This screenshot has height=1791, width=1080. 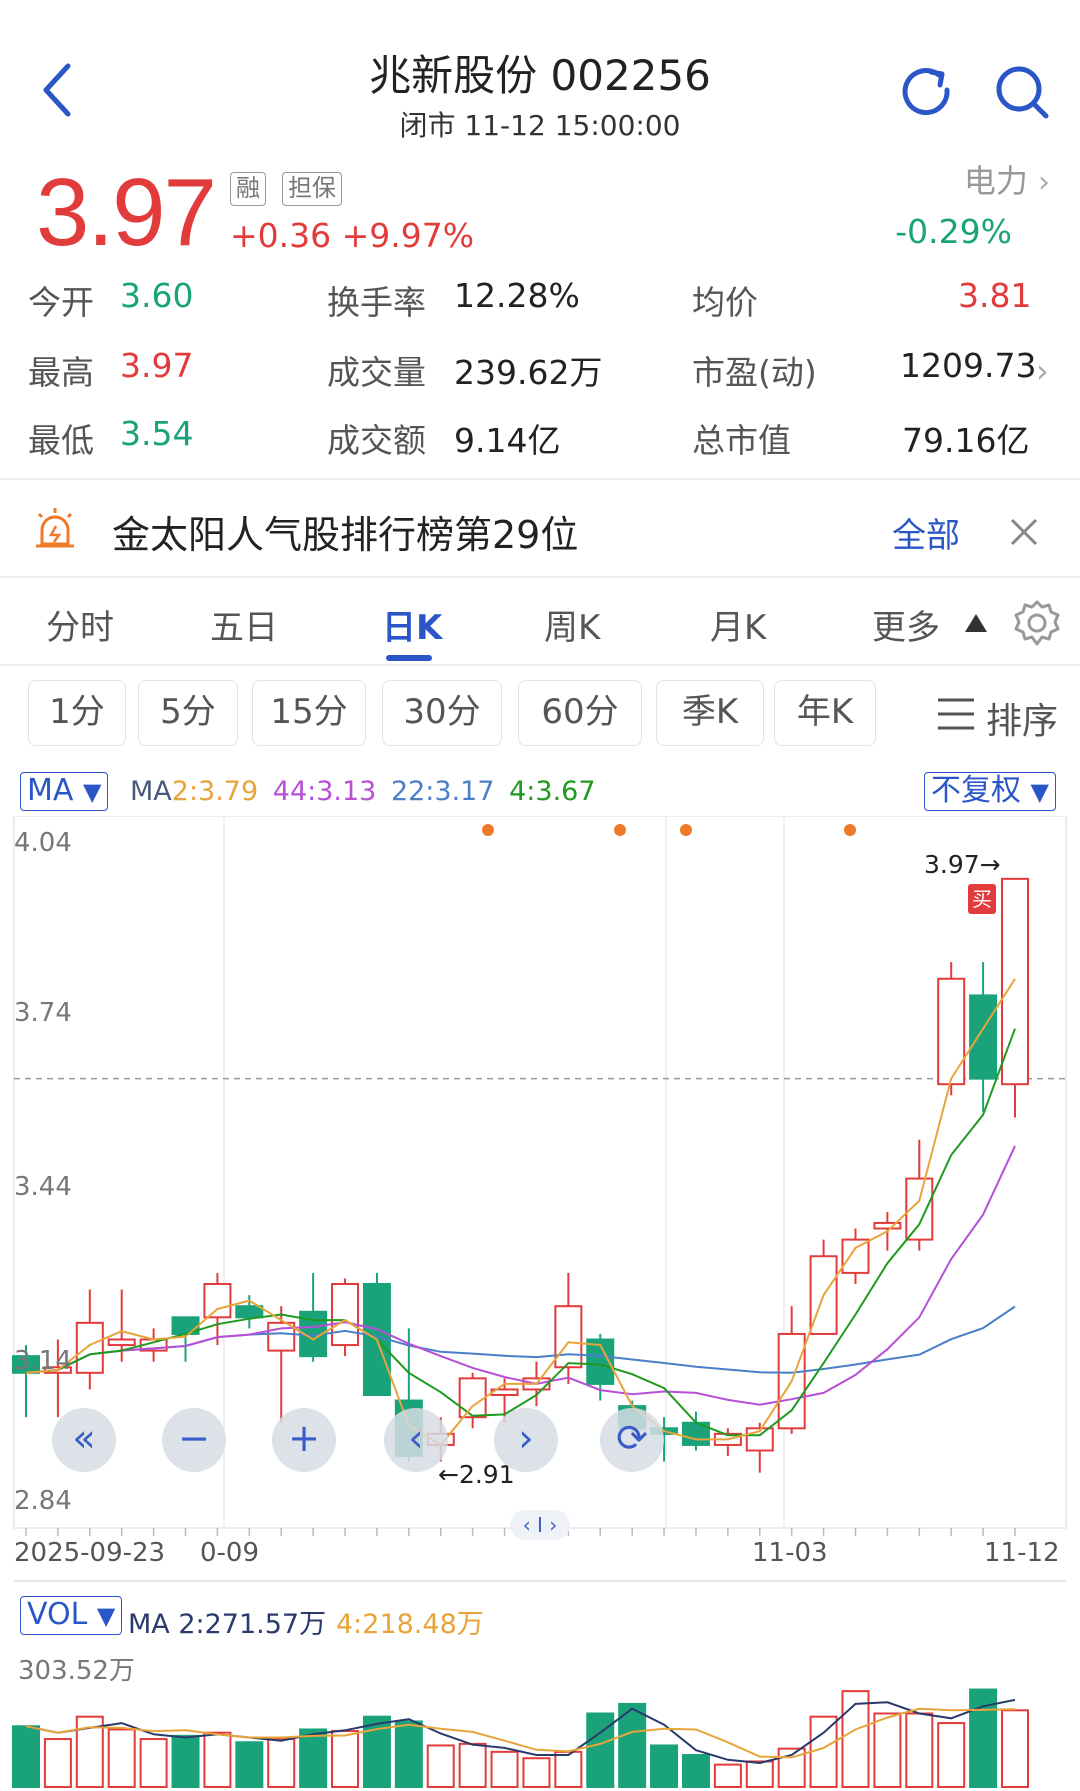 What do you see at coordinates (312, 189) in the screenshot?
I see `guarantee-tag: 担保` at bounding box center [312, 189].